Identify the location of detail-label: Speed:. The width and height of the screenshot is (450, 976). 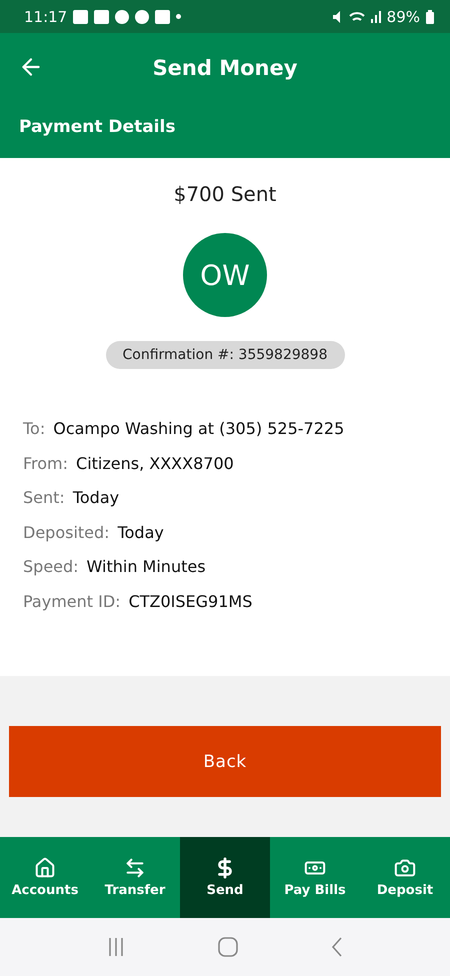
(51, 566).